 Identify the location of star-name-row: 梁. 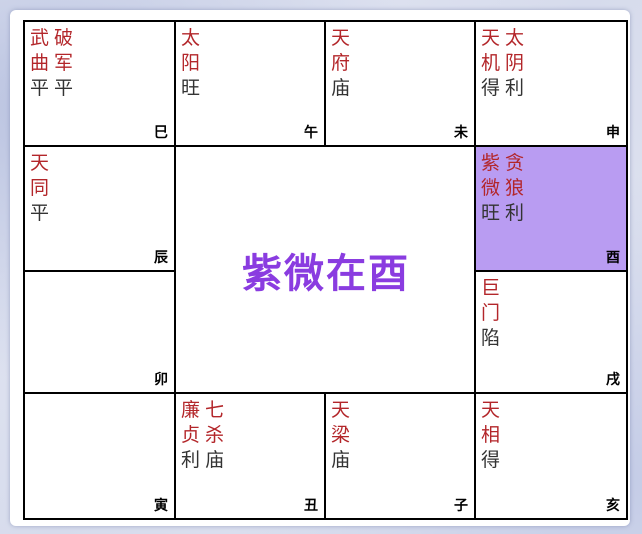
(343, 435).